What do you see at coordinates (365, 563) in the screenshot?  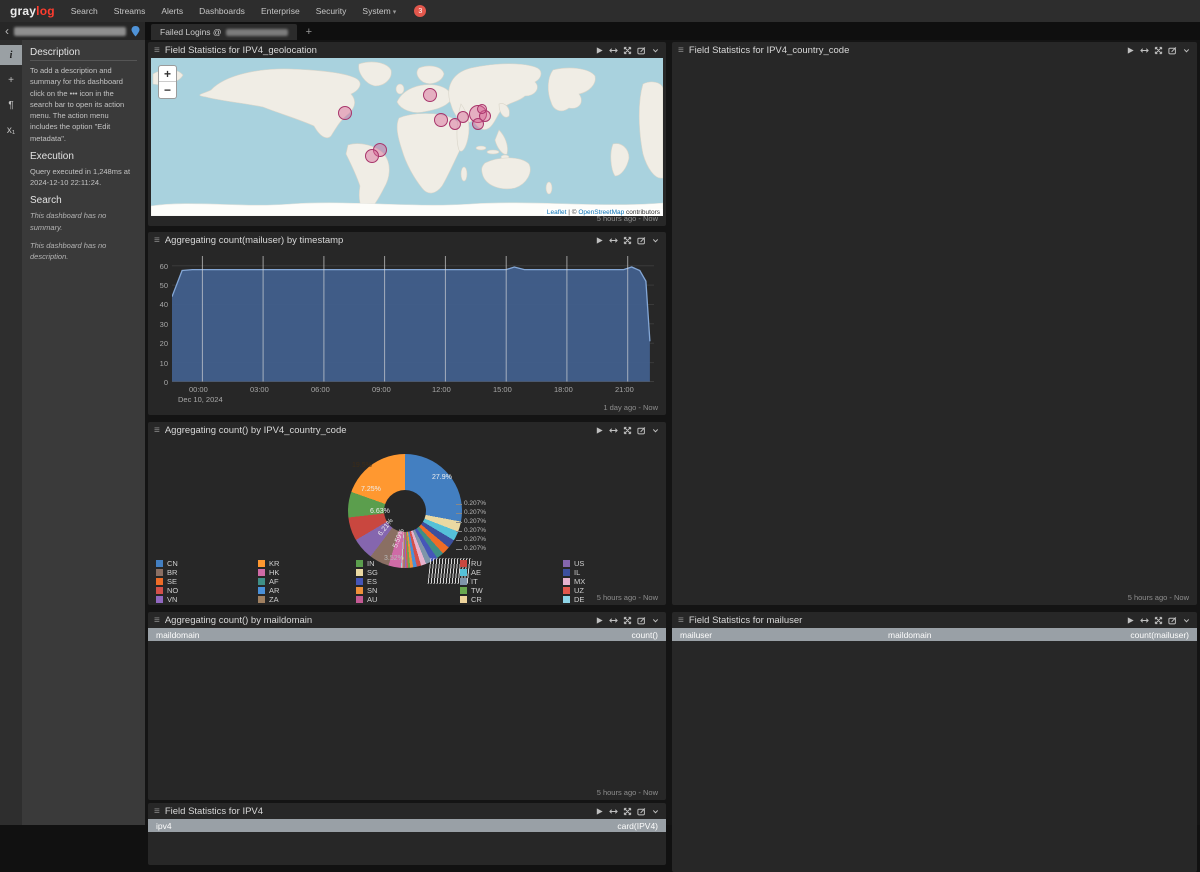 I see `legend-item: IN` at bounding box center [365, 563].